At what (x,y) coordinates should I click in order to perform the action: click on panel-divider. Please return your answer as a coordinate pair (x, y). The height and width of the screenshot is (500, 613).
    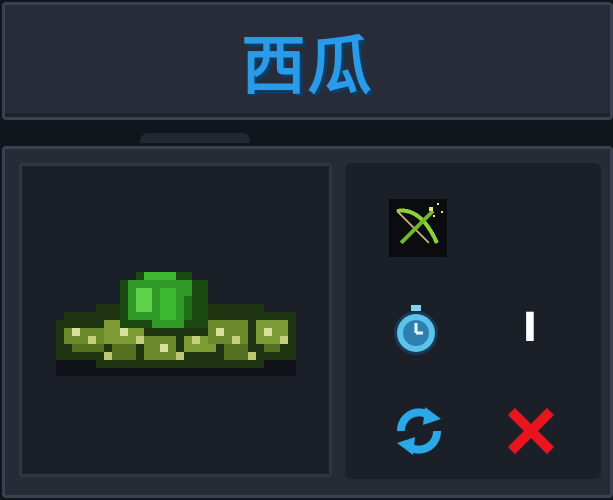
    Looking at the image, I should click on (195, 138).